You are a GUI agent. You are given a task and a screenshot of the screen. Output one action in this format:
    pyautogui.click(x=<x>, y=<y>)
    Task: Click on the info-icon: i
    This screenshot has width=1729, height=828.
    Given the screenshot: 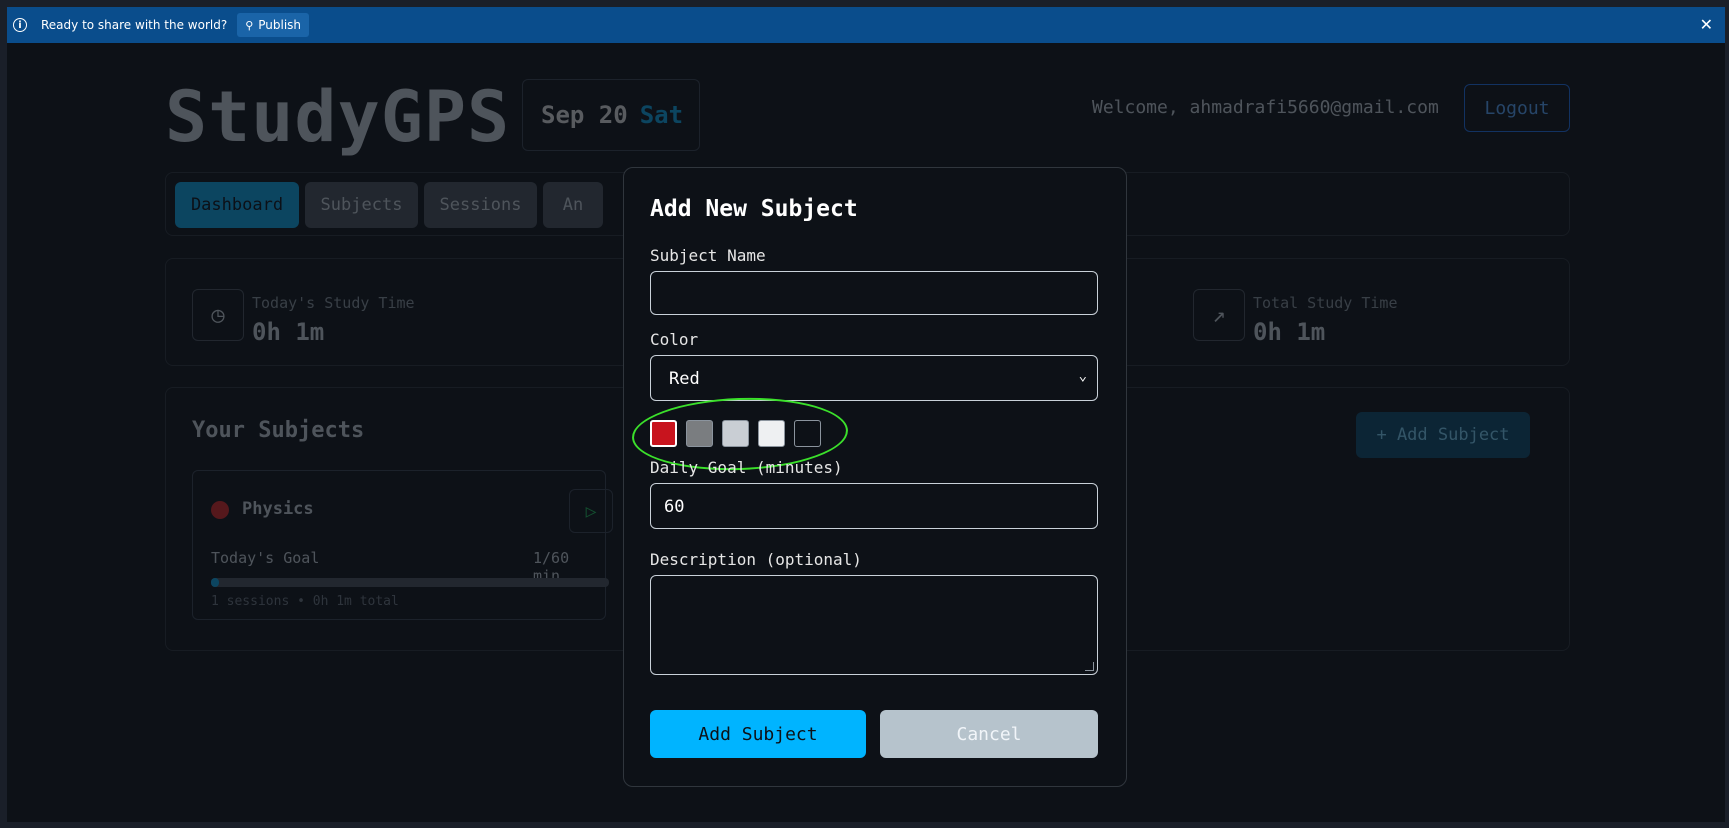 What is the action you would take?
    pyautogui.click(x=20, y=25)
    